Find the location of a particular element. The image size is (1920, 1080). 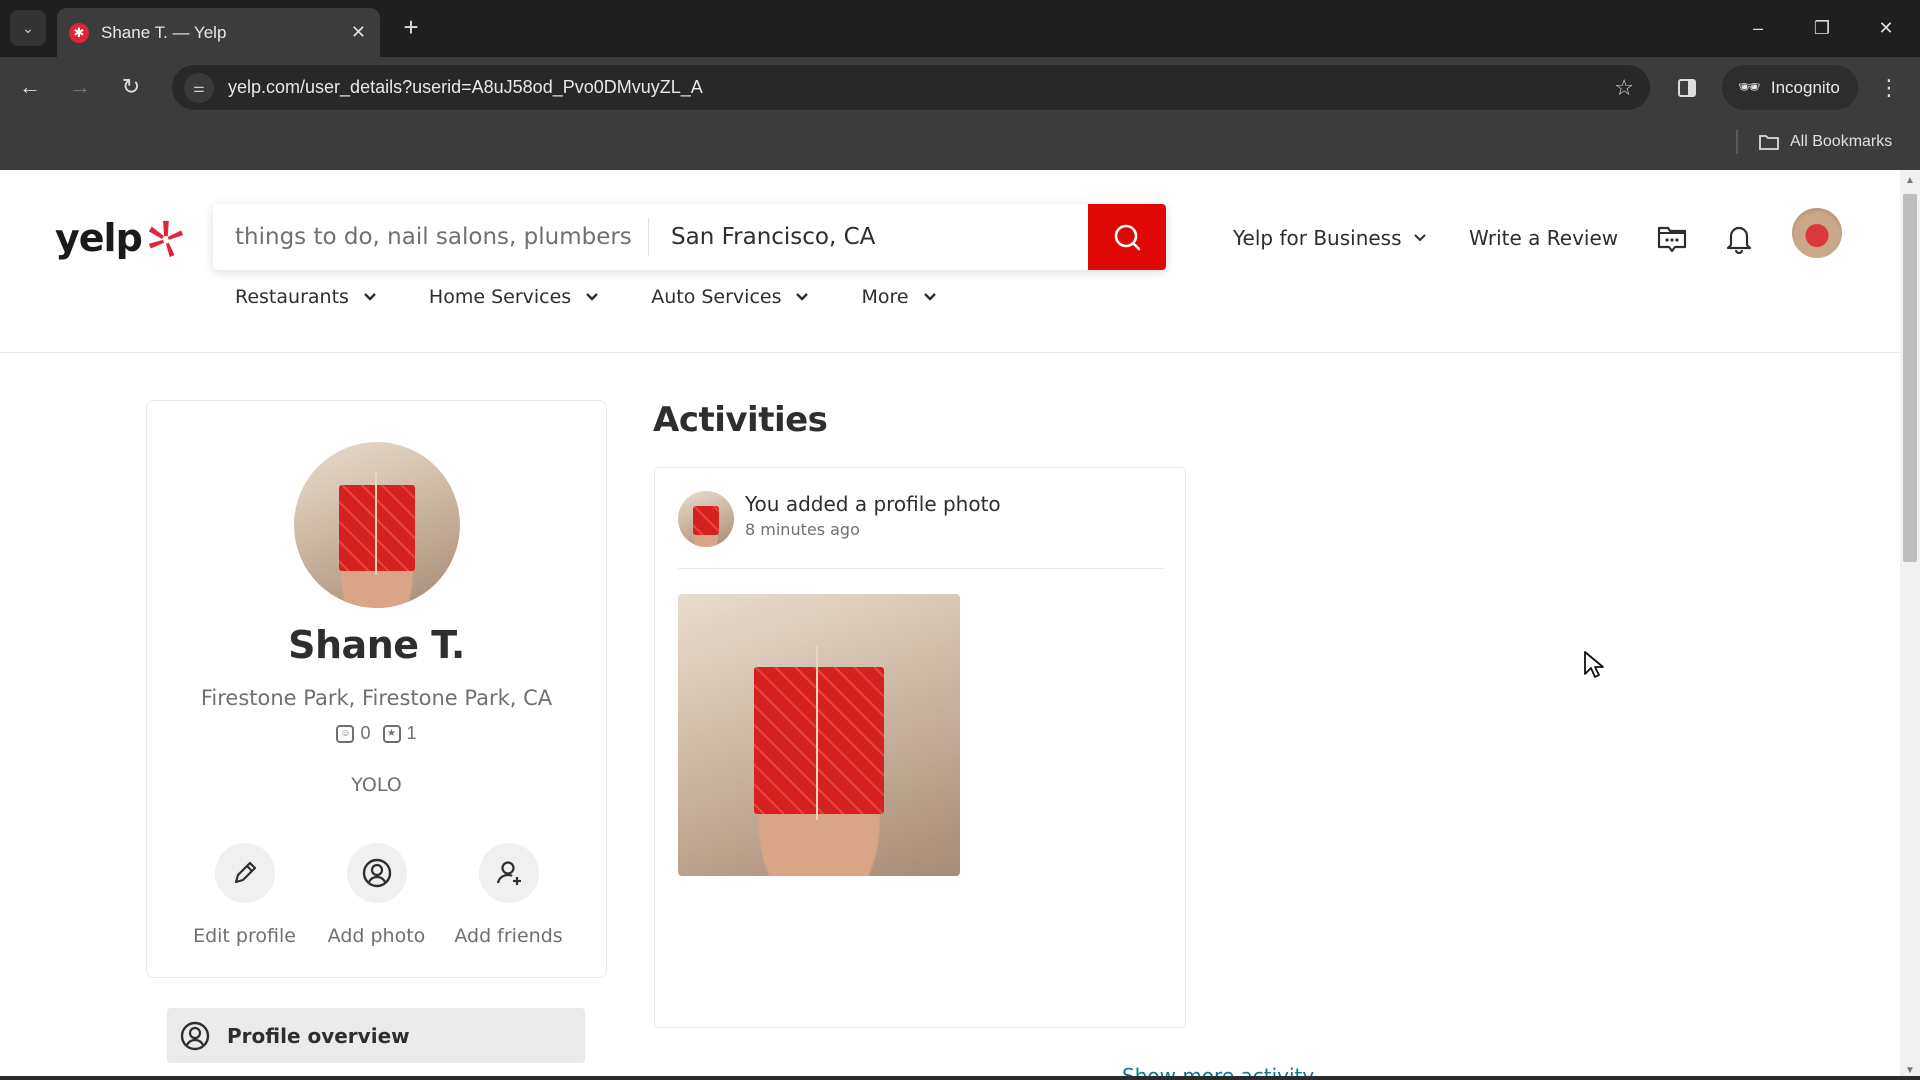

category-home-services: Home Services is located at coordinates (514, 297).